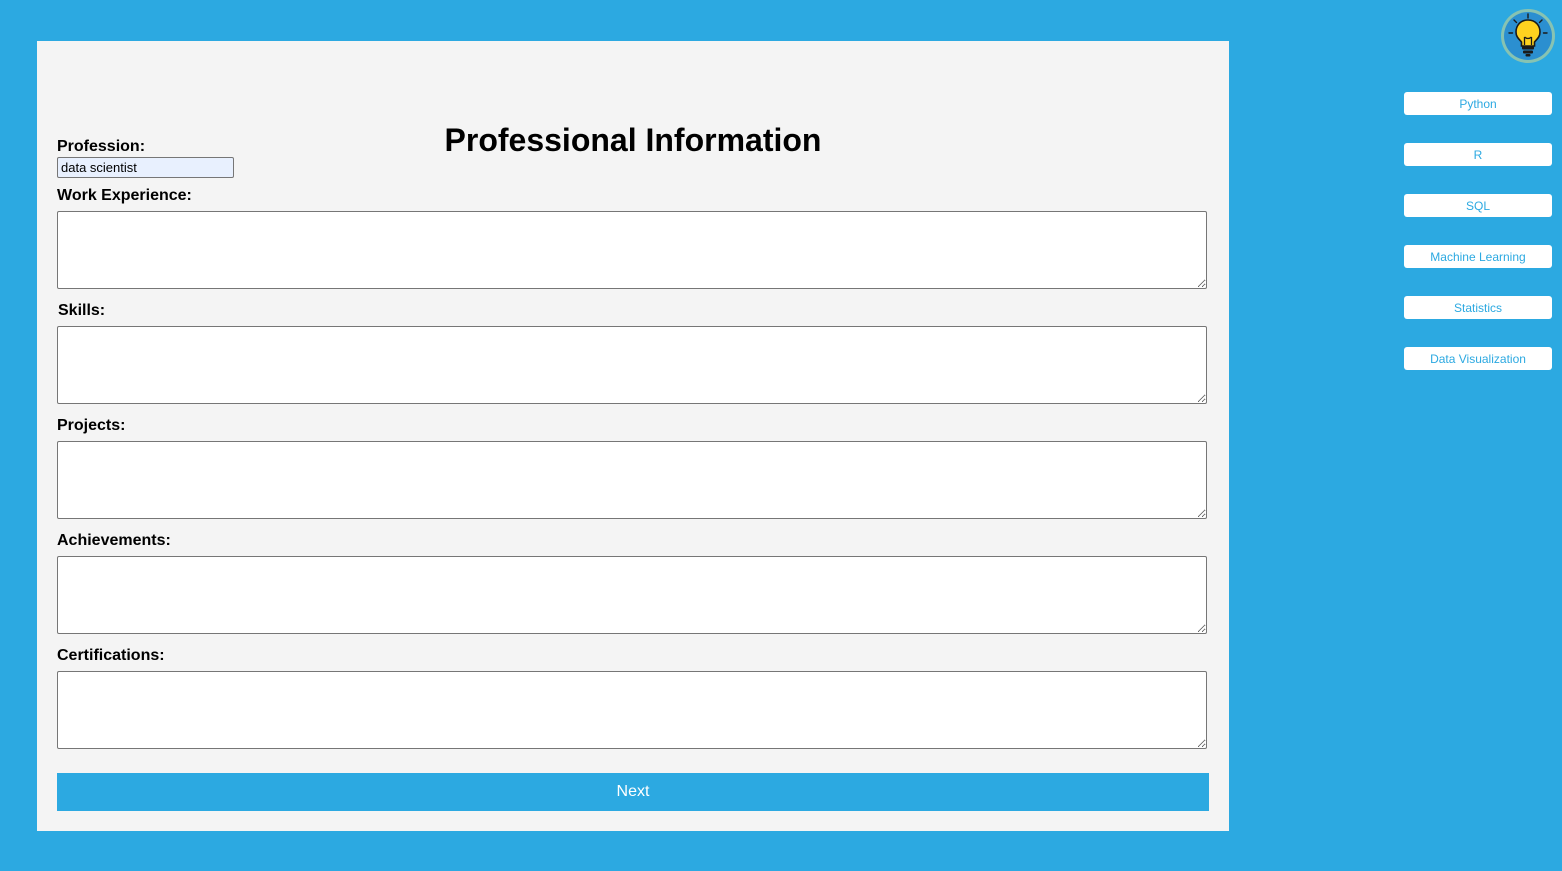 This screenshot has width=1562, height=871. Describe the element at coordinates (124, 195) in the screenshot. I see `work-experience-label: Work Experience:` at that location.